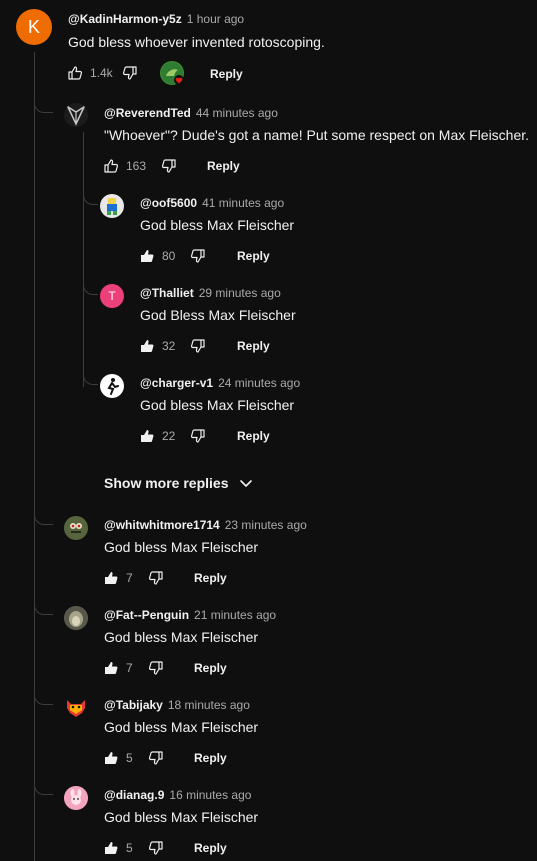 This screenshot has height=861, width=537. Describe the element at coordinates (215, 19) in the screenshot. I see `comment-time: 1 hour ago` at that location.